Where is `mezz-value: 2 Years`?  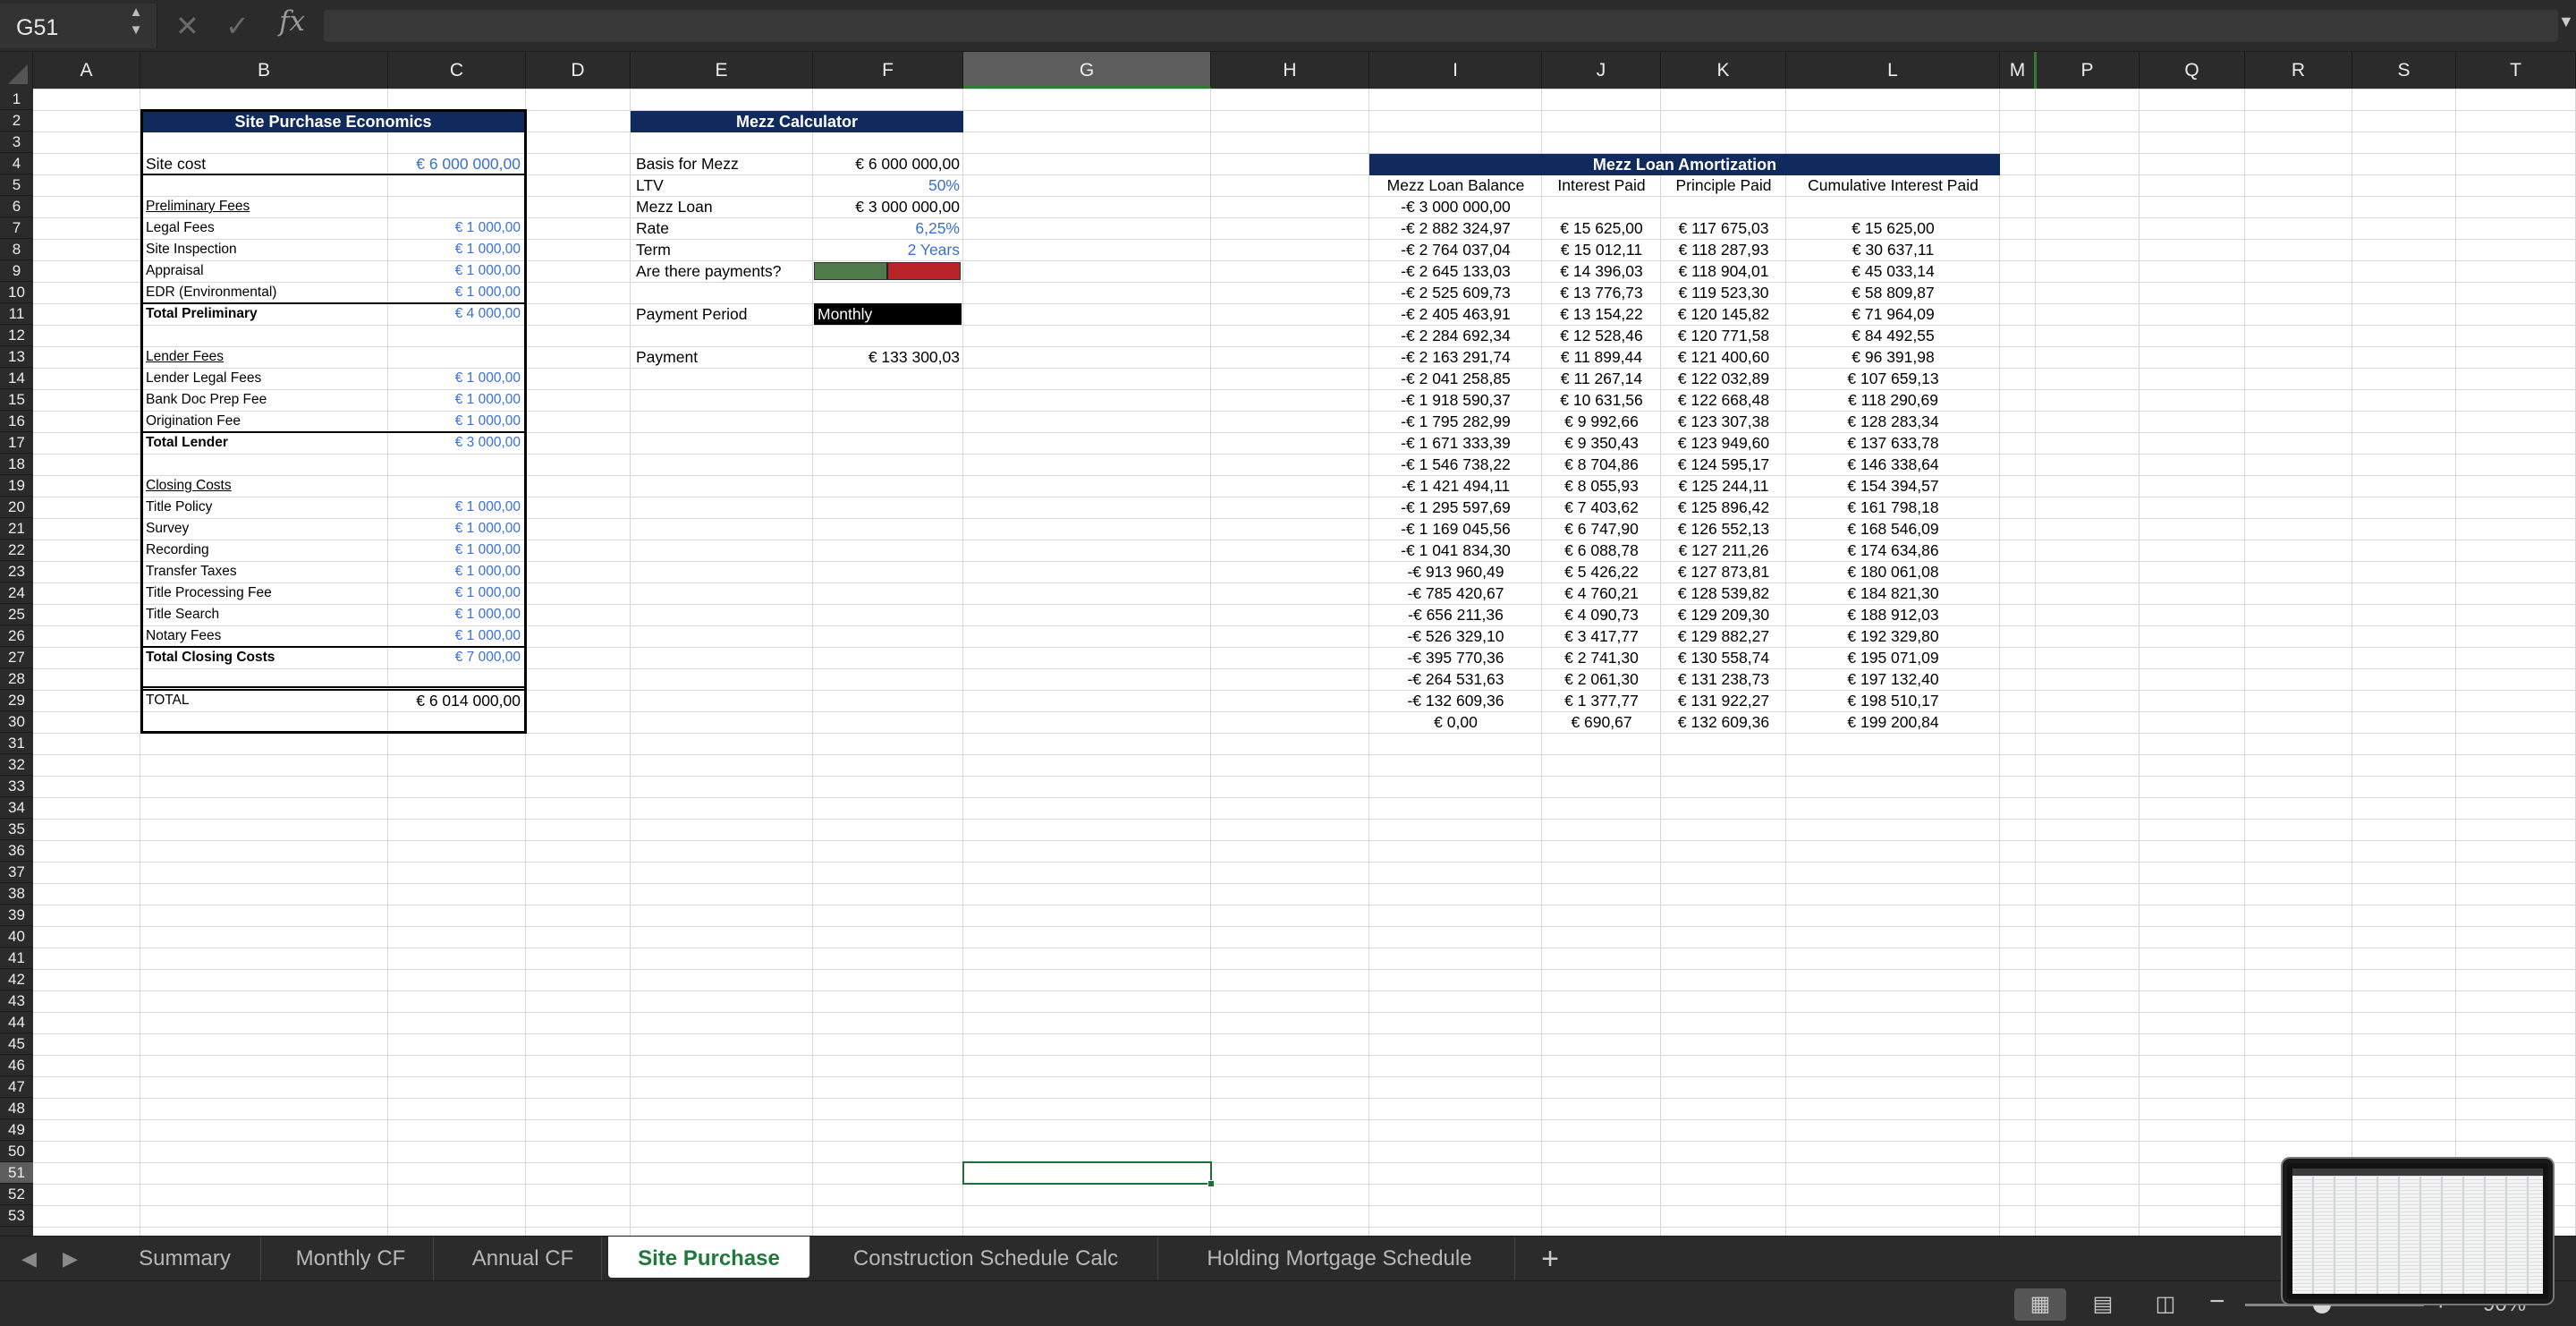 mezz-value: 2 Years is located at coordinates (888, 250).